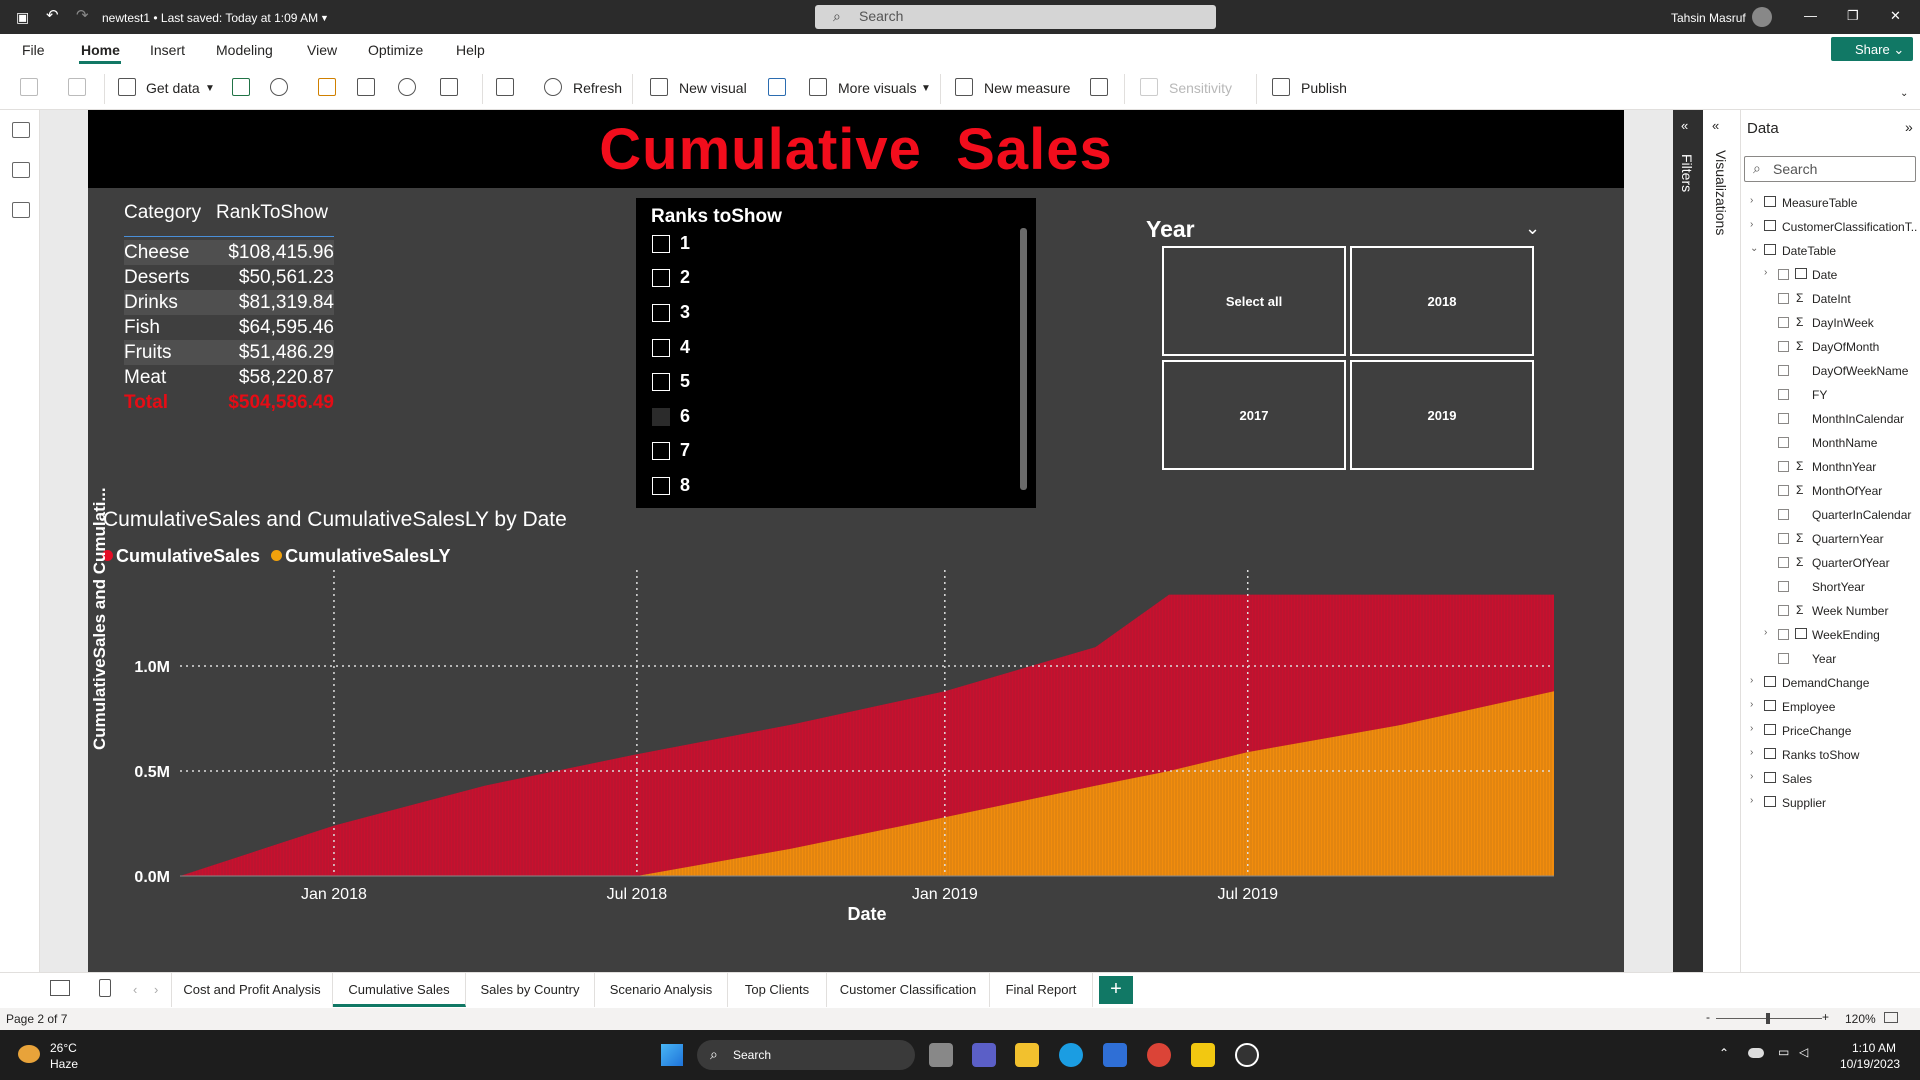 The image size is (1920, 1080). I want to click on task-view-icon, so click(941, 1055).